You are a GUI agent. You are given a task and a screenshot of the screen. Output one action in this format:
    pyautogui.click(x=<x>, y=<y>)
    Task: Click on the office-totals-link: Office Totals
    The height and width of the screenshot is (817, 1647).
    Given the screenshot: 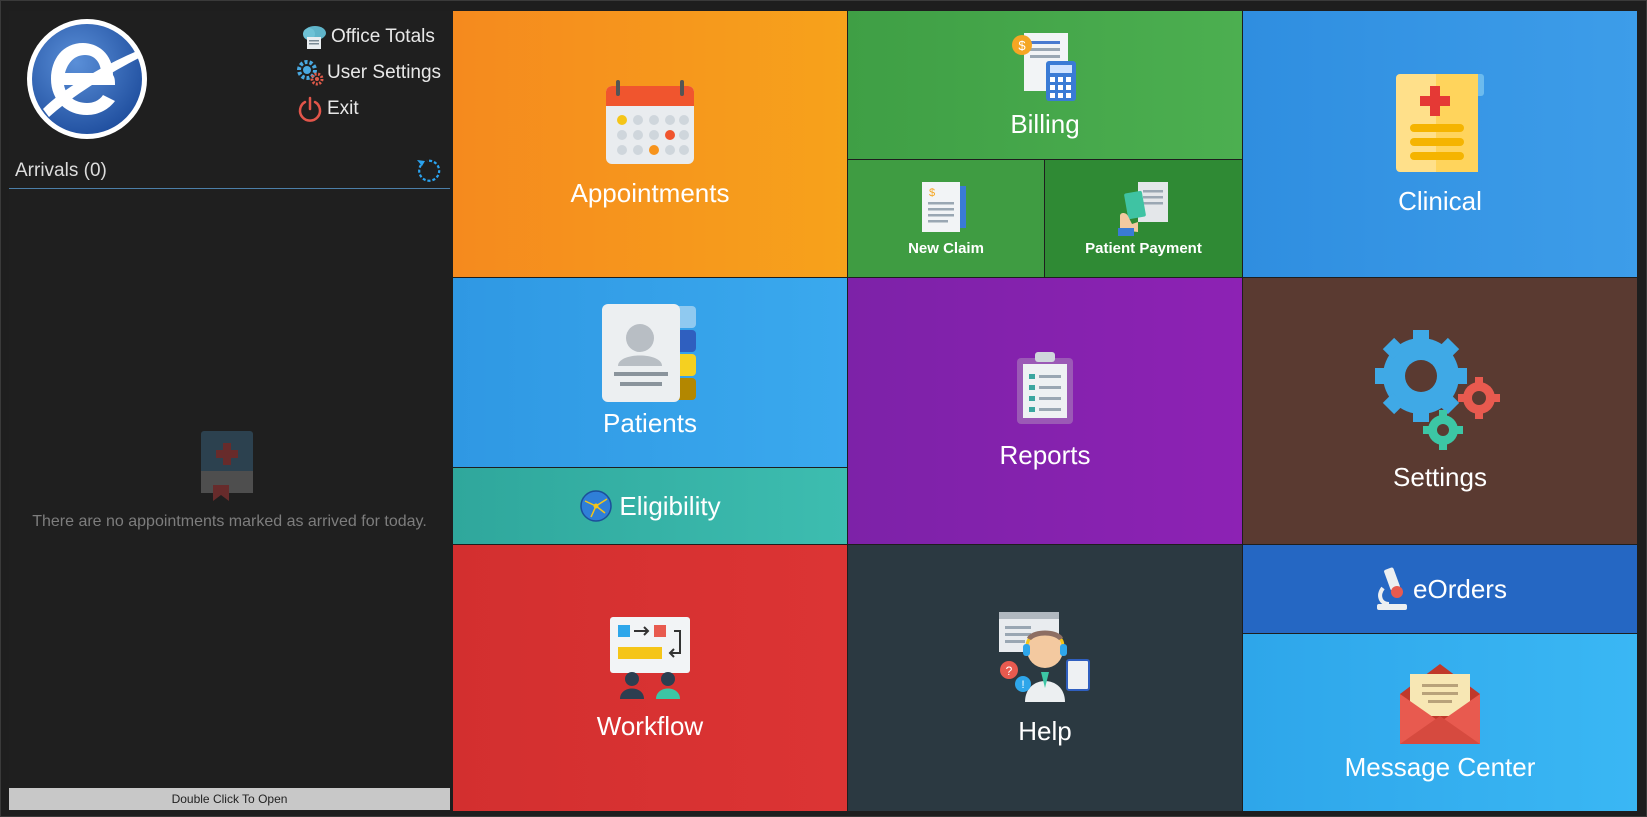 What is the action you would take?
    pyautogui.click(x=367, y=37)
    